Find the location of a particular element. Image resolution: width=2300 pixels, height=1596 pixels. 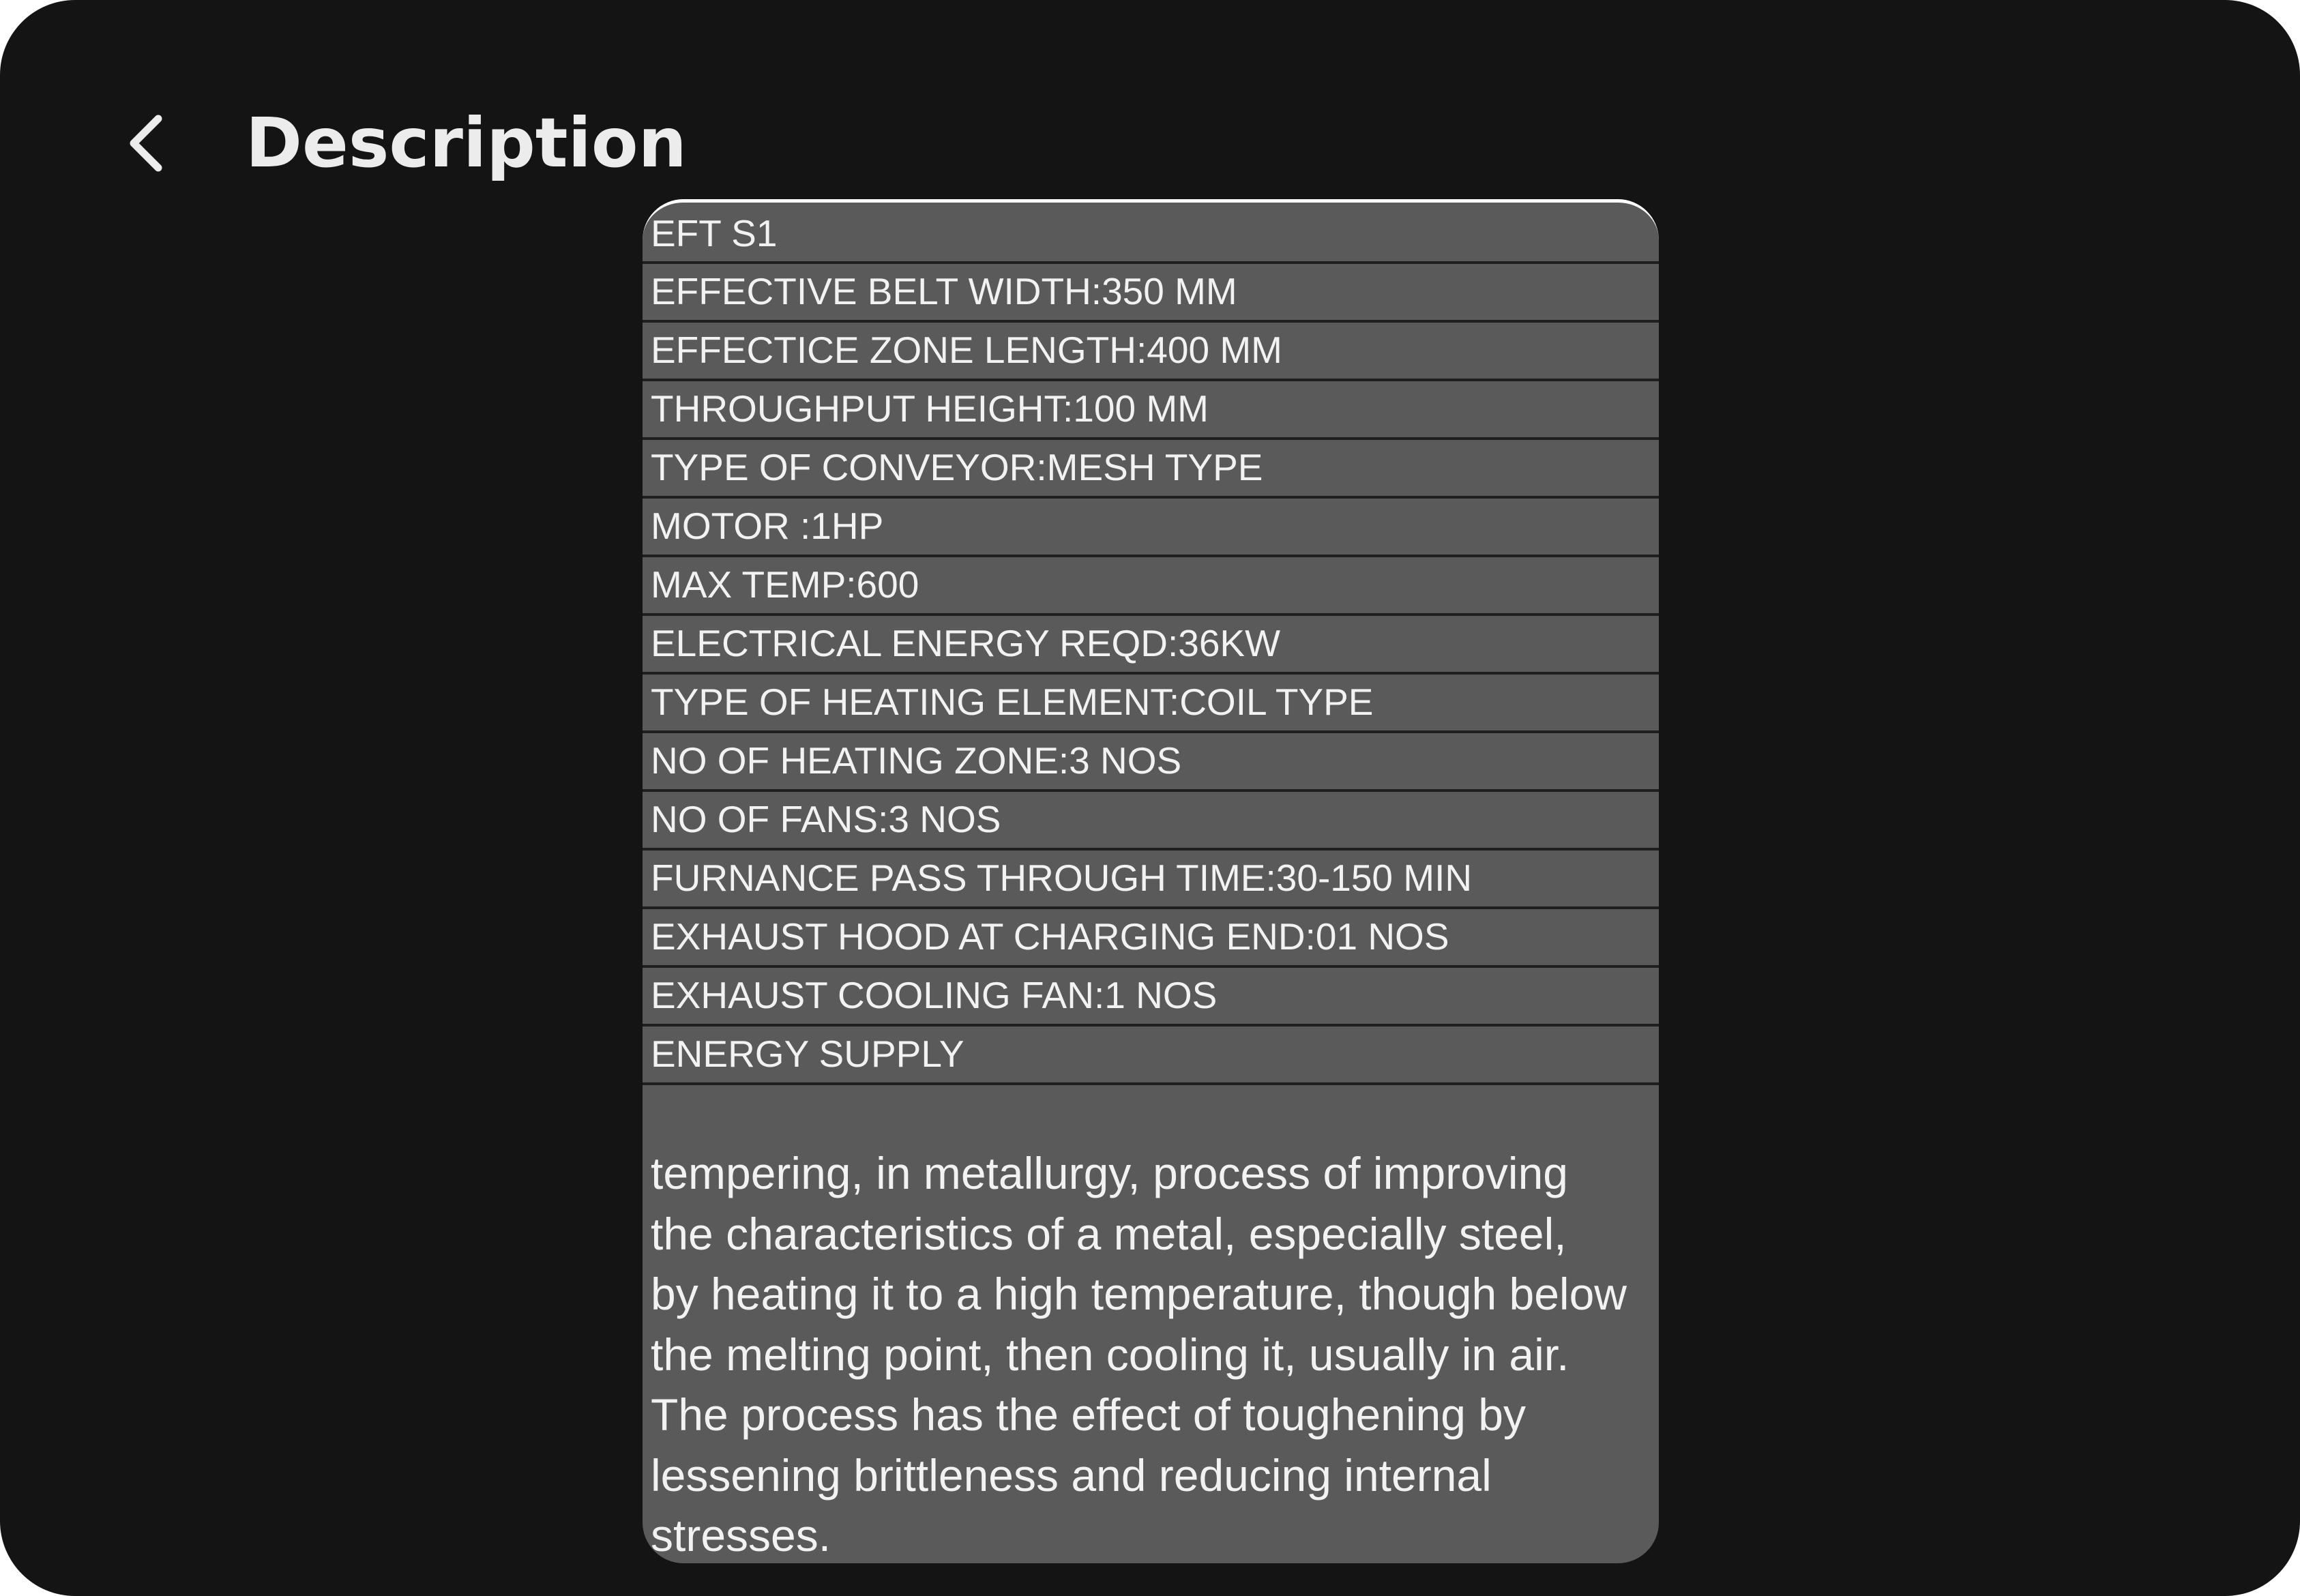

spec-row-throughput-height: THROUGHPUT HEIGHT:100 MM is located at coordinates (1151, 411).